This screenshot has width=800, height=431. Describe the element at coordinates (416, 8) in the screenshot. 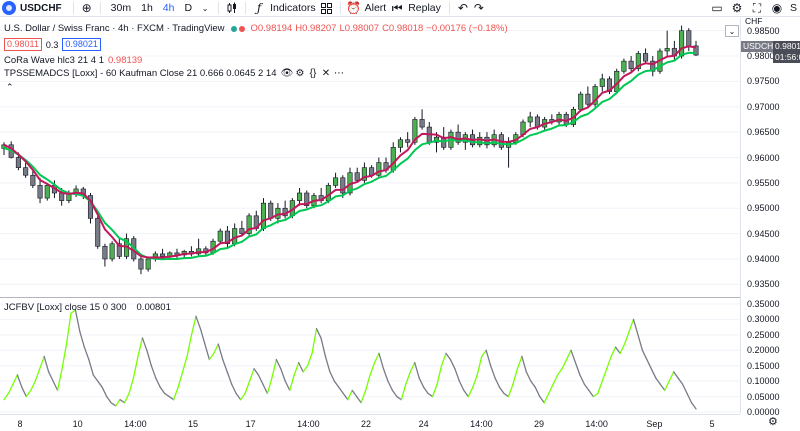

I see `replay-button: ⏮ Replay` at that location.